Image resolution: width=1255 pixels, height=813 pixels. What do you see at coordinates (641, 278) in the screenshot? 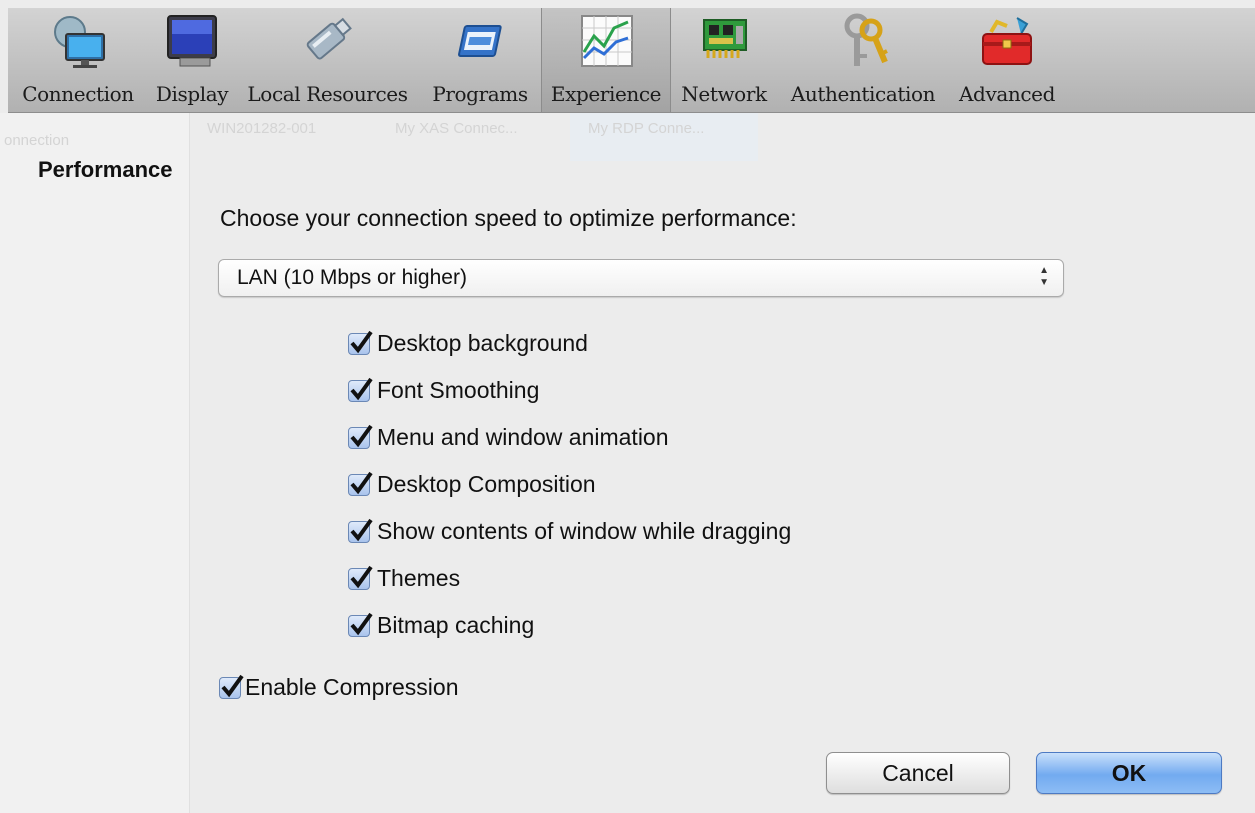
I see `connection-speed-select: LAN (10 Mbps or higher) ▲ ▼` at bounding box center [641, 278].